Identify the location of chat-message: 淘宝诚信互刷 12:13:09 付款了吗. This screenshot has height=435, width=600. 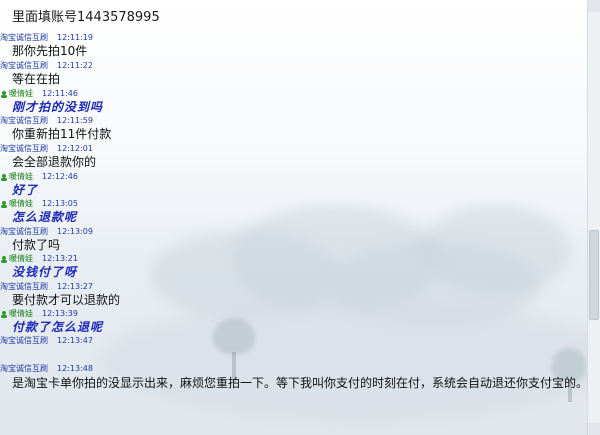
(294, 239).